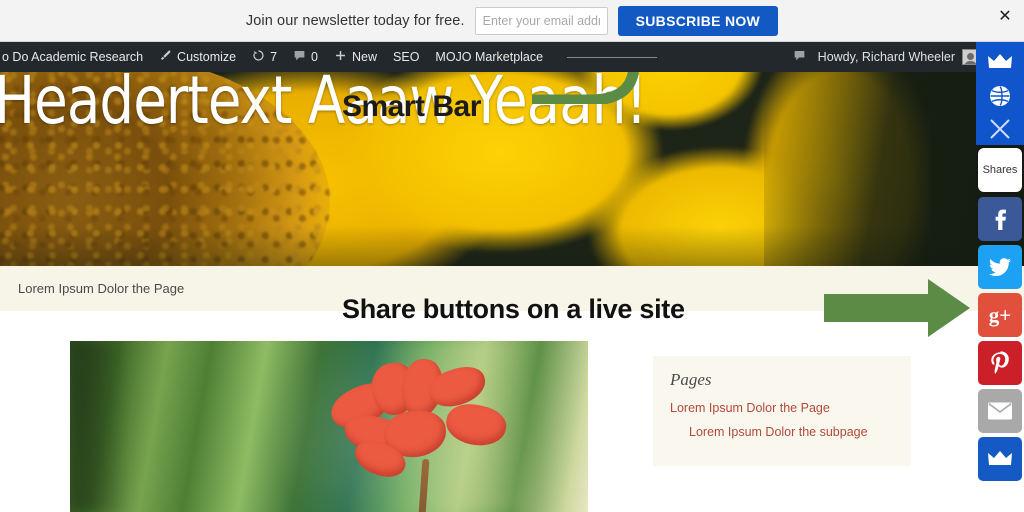  What do you see at coordinates (423, 485) in the screenshot?
I see `flower-stem` at bounding box center [423, 485].